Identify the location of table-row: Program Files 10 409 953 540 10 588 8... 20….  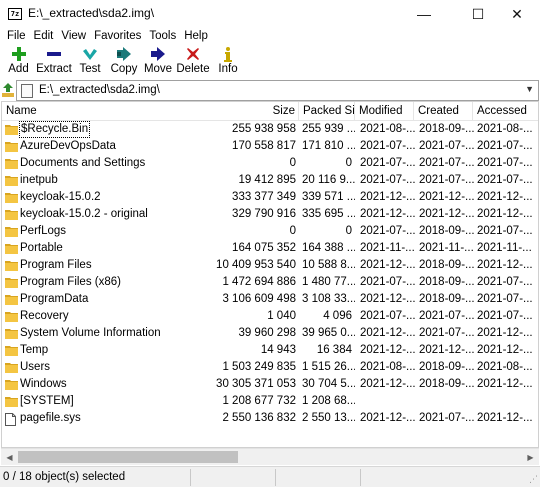
(270, 265).